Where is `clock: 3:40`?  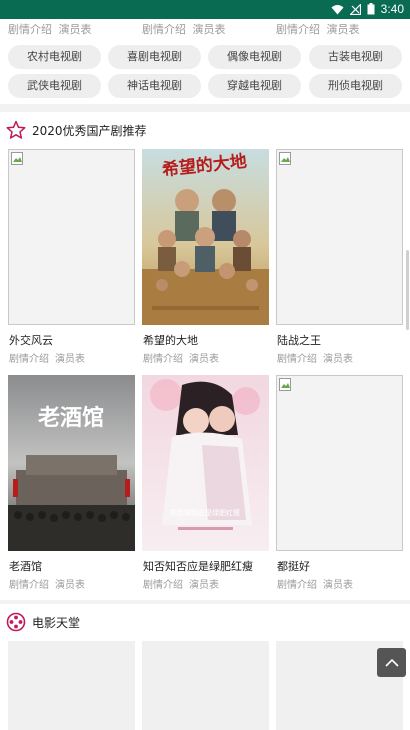 clock: 3:40 is located at coordinates (392, 9).